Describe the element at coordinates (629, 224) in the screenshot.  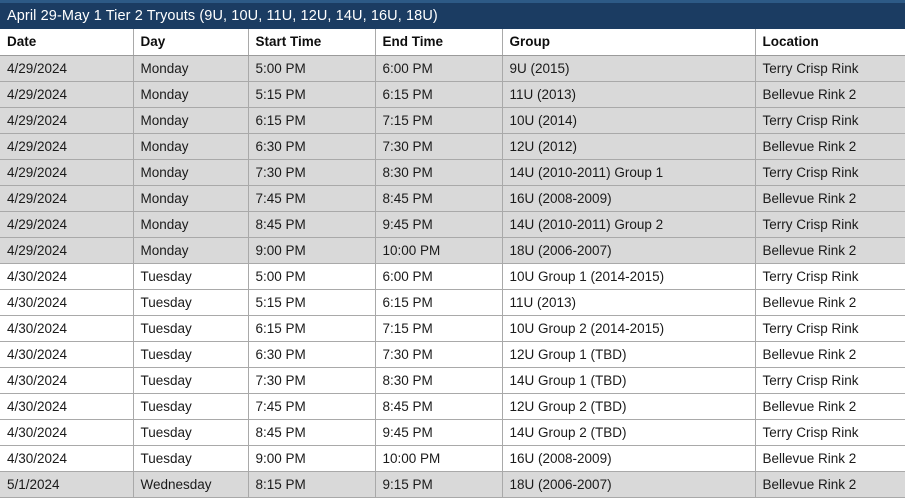
I see `cell-group: 14U (2010-2011) Group 2` at that location.